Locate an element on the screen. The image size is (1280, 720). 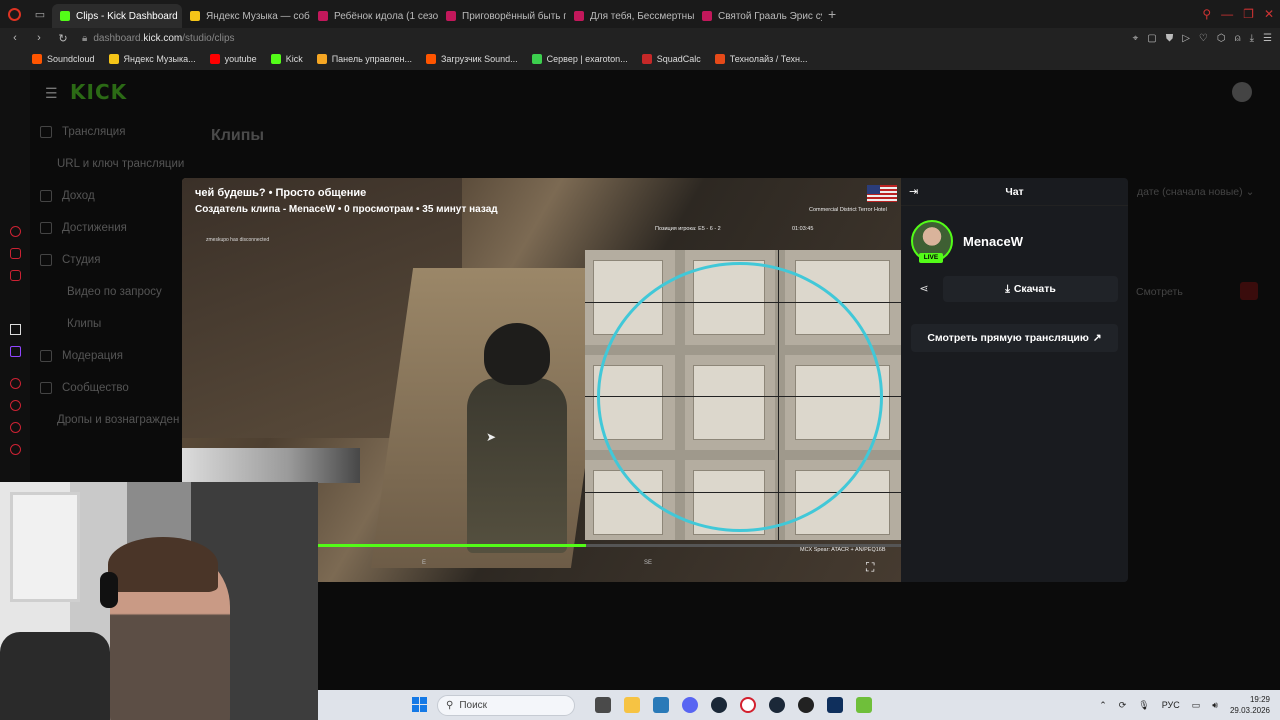
video-progress-bar is located at coordinates (609, 545).